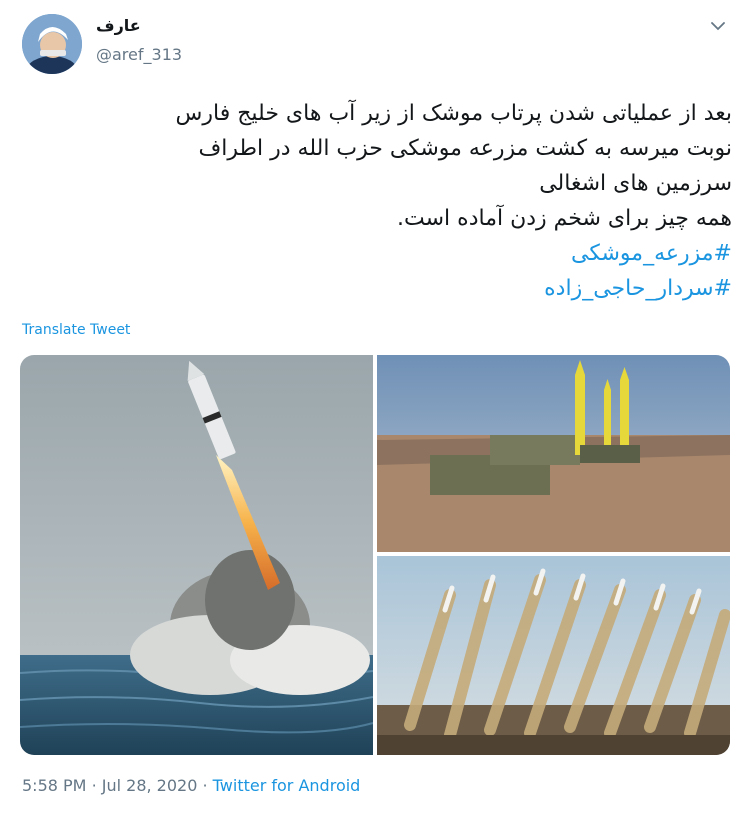  What do you see at coordinates (564, 218) in the screenshot?
I see `tweet-line: همه چیز برای شخم زدن آماده است.` at bounding box center [564, 218].